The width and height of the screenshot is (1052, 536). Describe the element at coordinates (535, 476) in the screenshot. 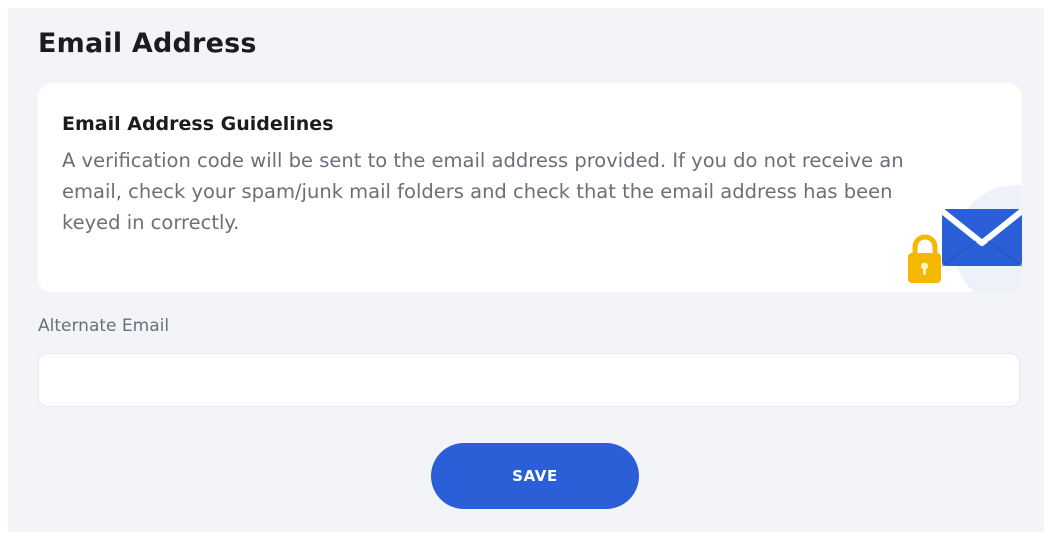

I see `save-button: SAVE` at that location.